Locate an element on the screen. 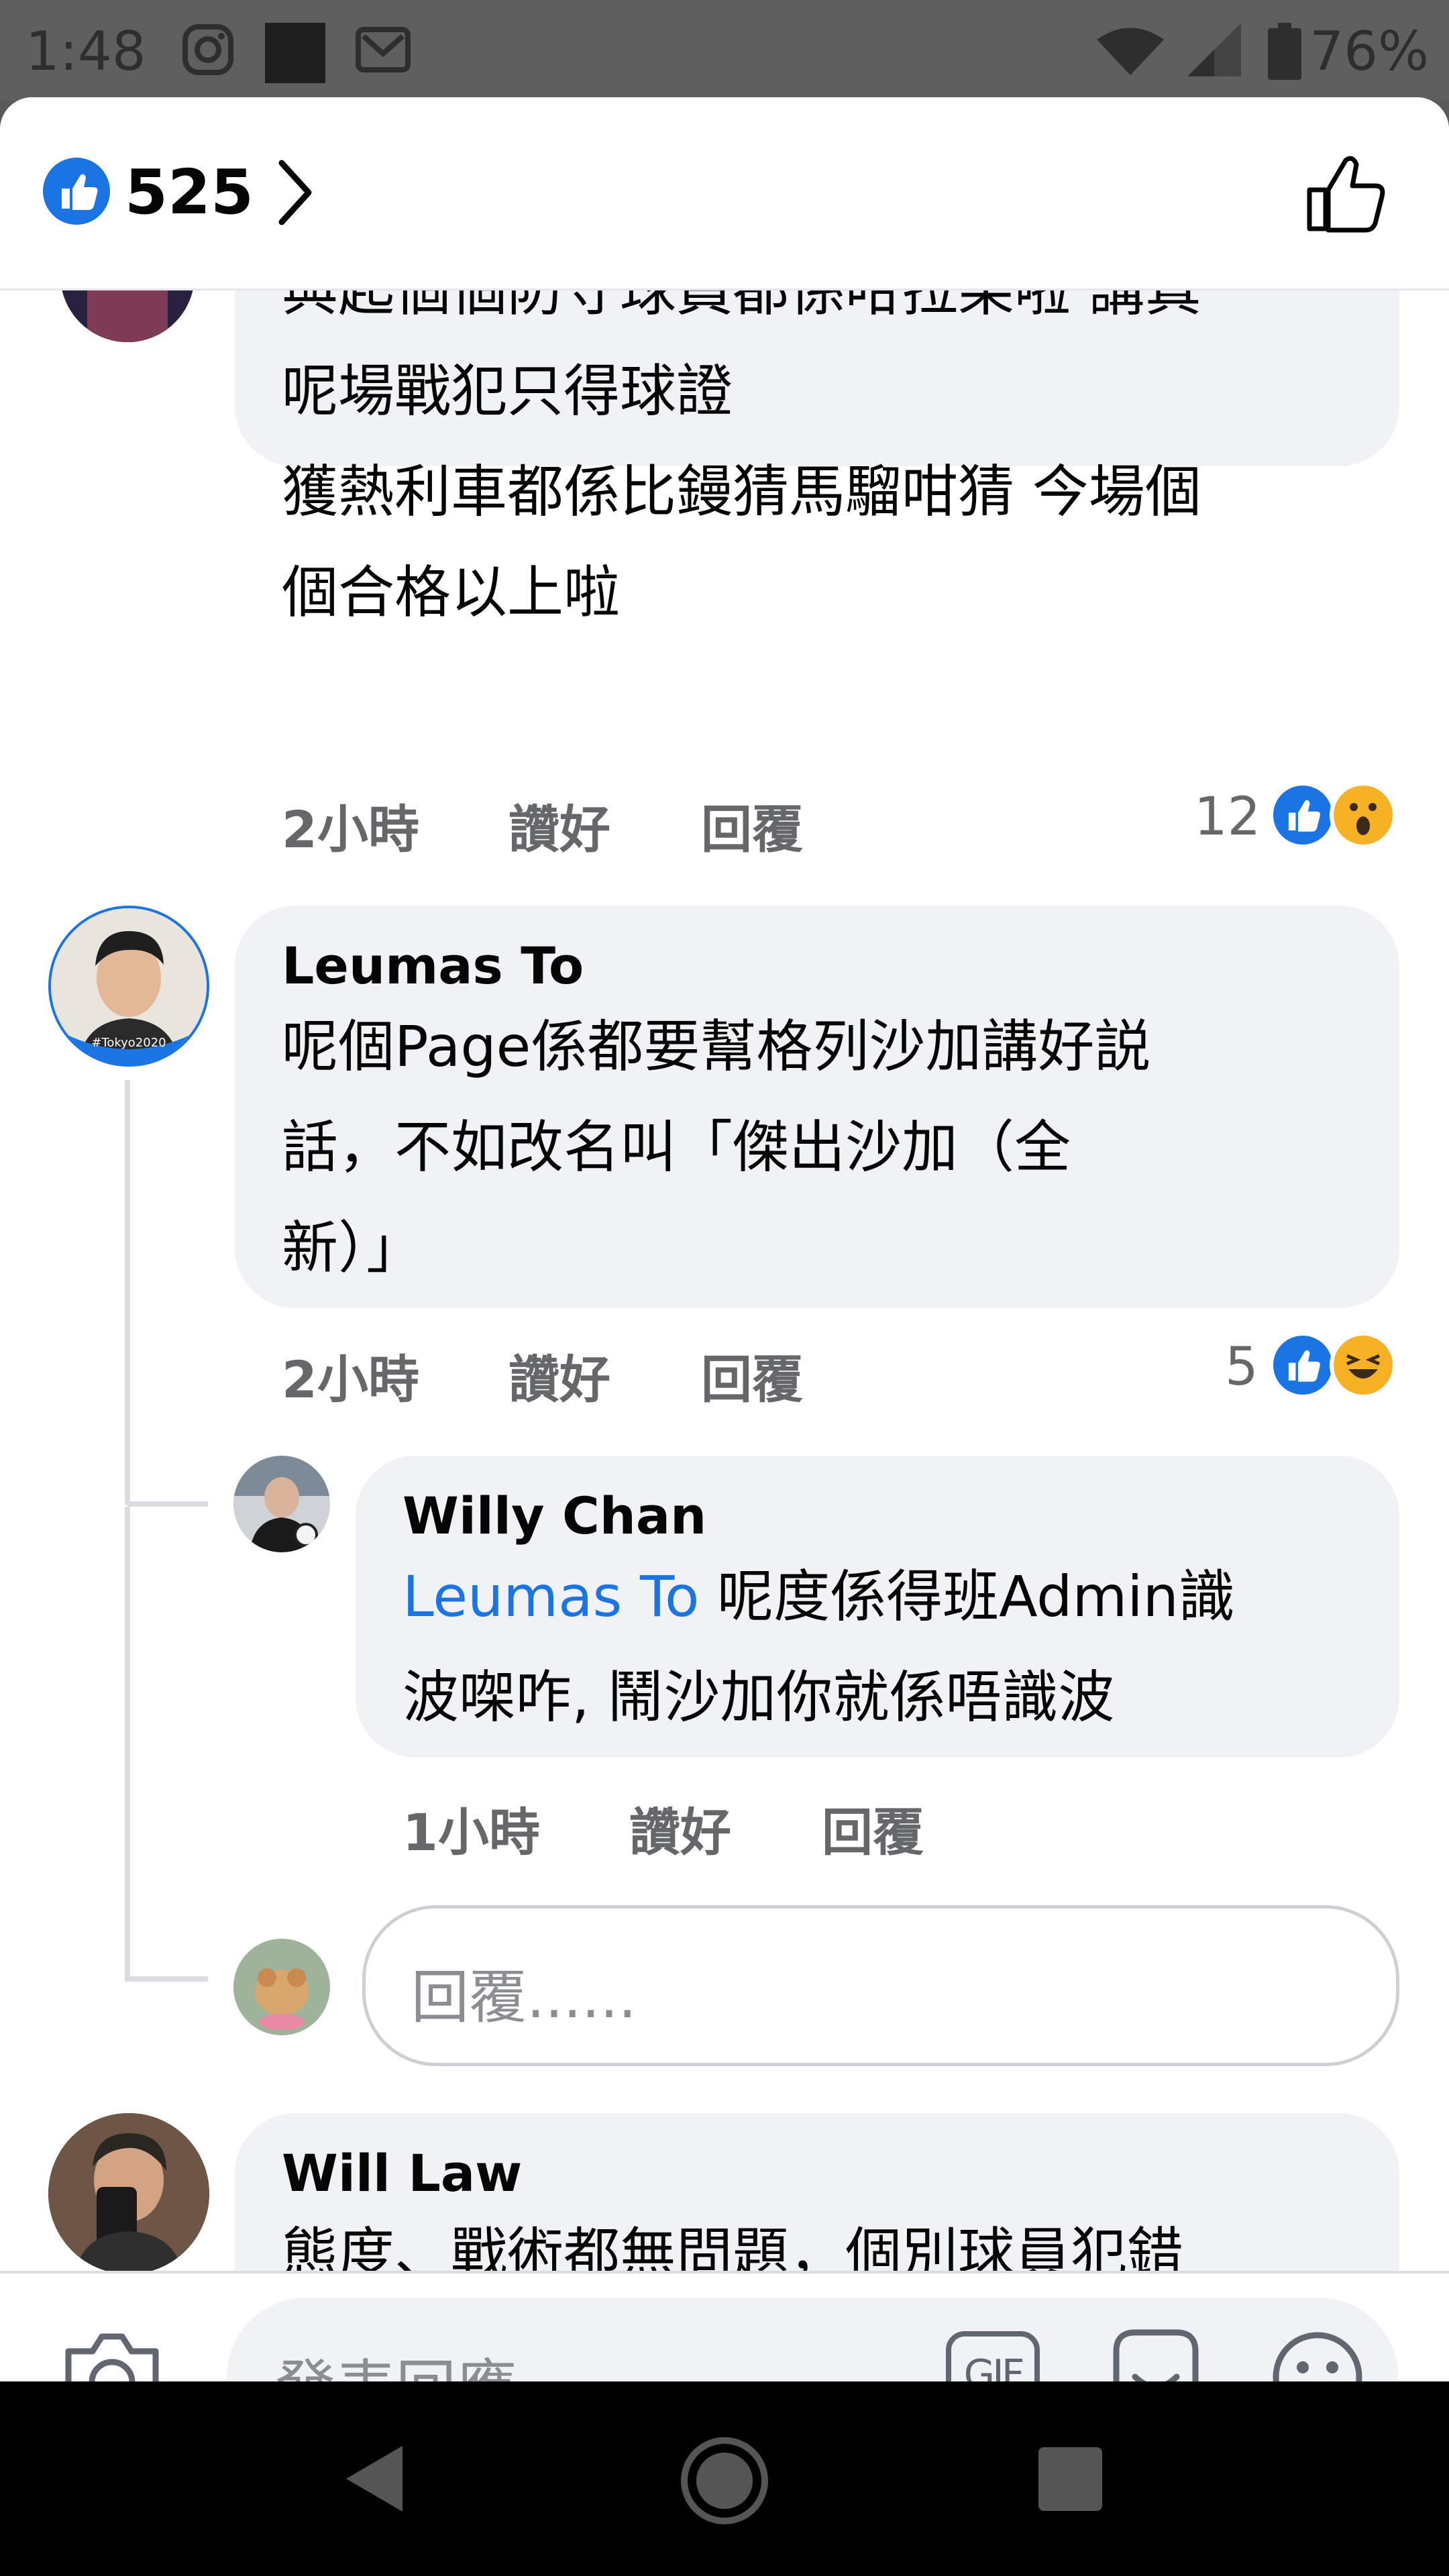 The width and height of the screenshot is (1449, 2576). recents-icon is located at coordinates (1070, 2480).